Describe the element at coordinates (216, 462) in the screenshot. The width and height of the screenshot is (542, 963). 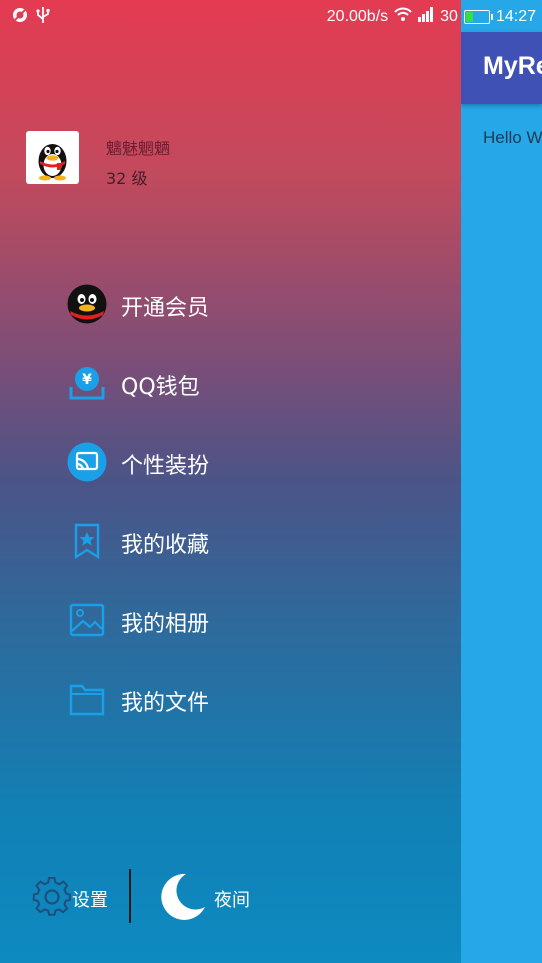
I see `menu-item-theme: 个性装扮` at that location.